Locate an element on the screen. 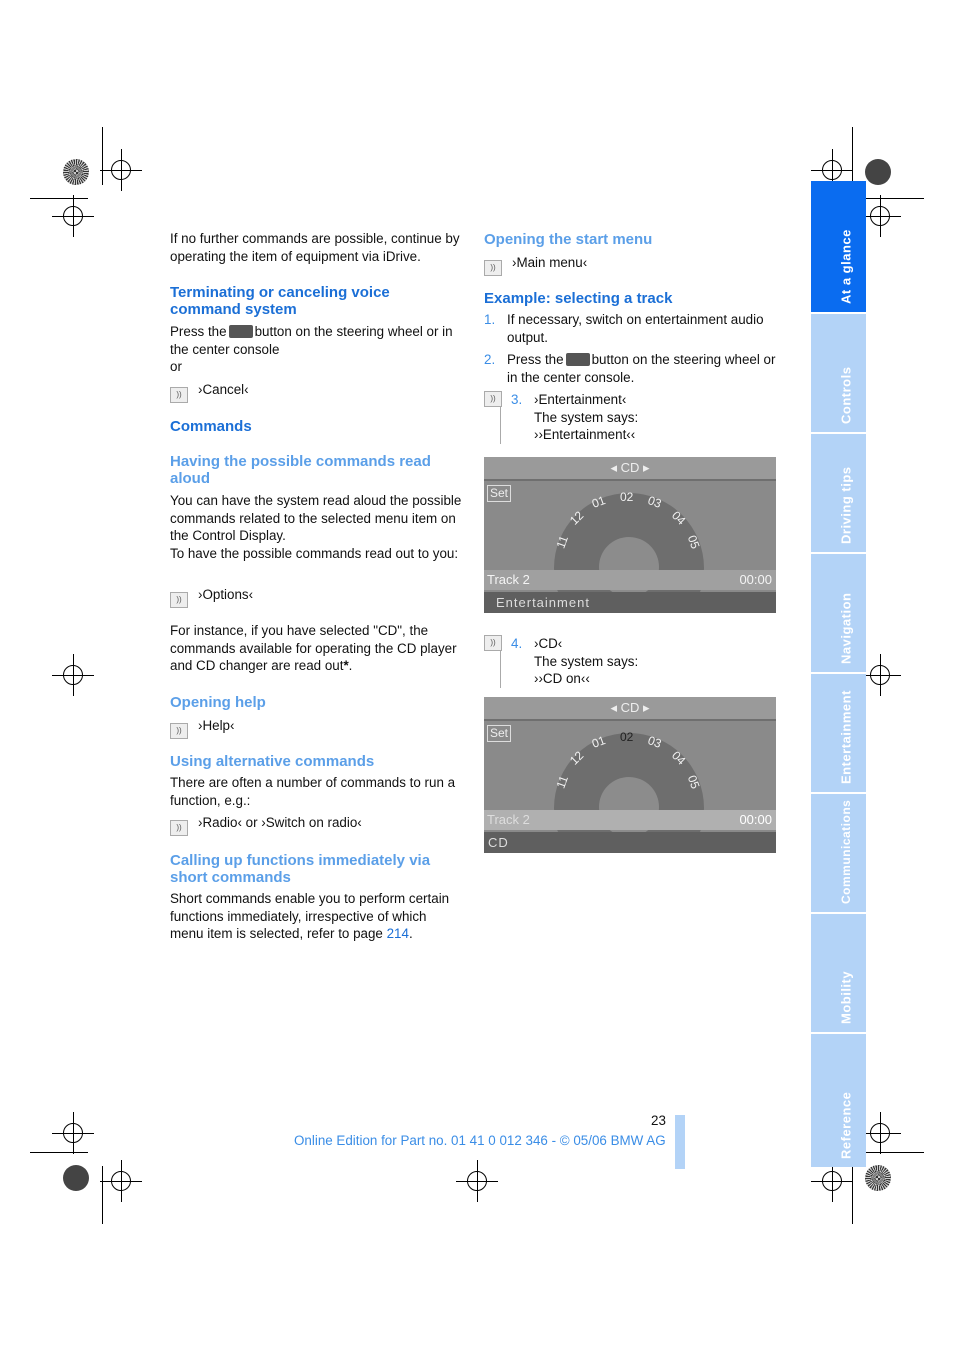  tab-at-a-glance: At a glance is located at coordinates (838, 246).